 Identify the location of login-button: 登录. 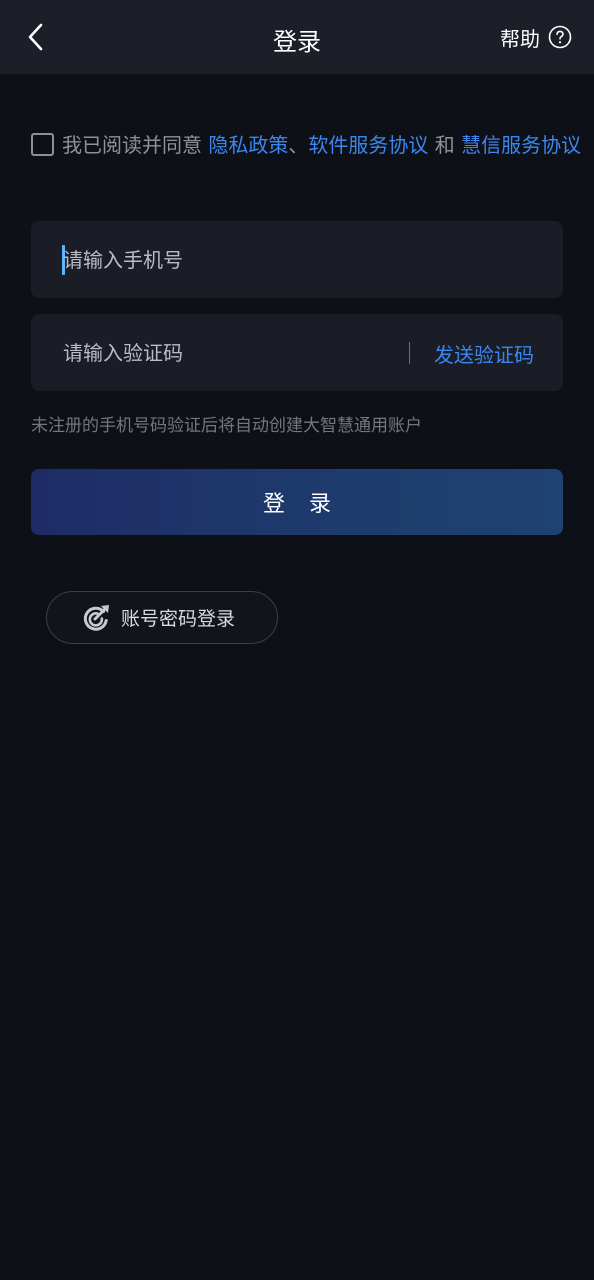
(297, 502).